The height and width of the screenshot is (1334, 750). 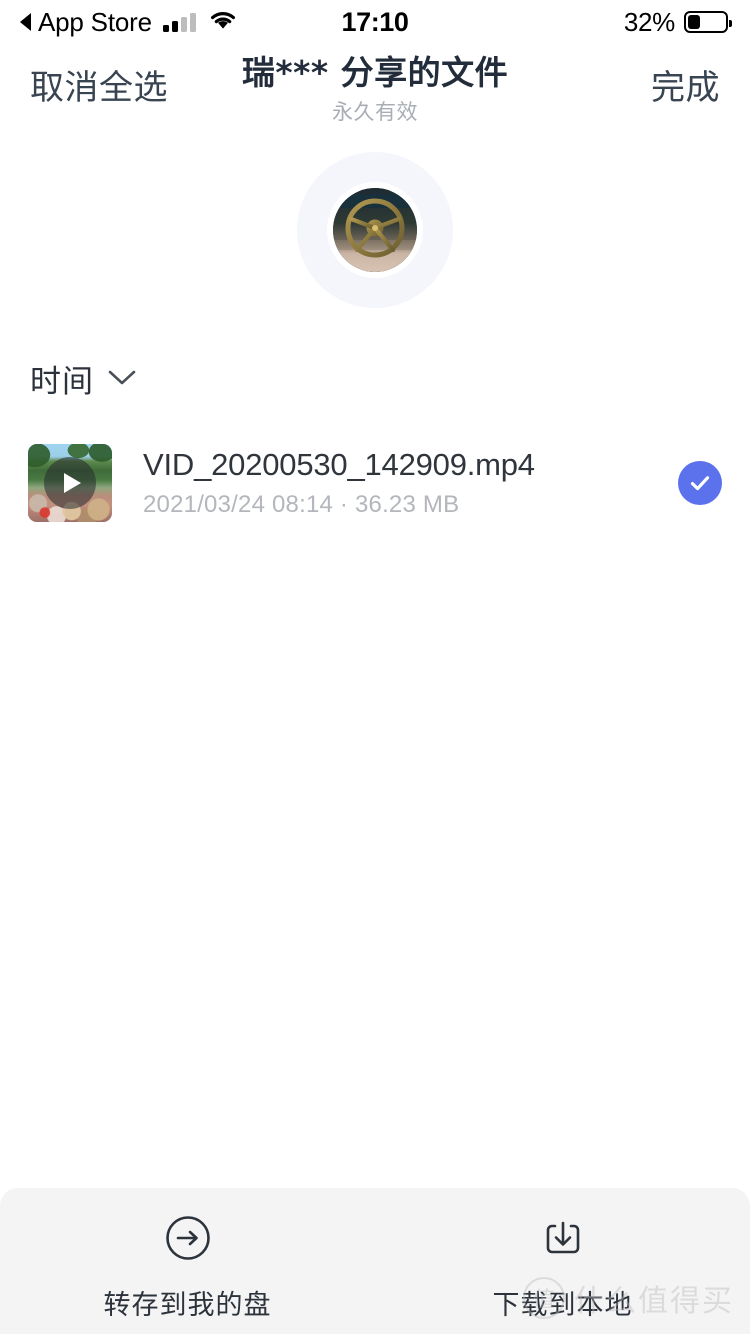 What do you see at coordinates (694, 22) in the screenshot?
I see `battery-fill` at bounding box center [694, 22].